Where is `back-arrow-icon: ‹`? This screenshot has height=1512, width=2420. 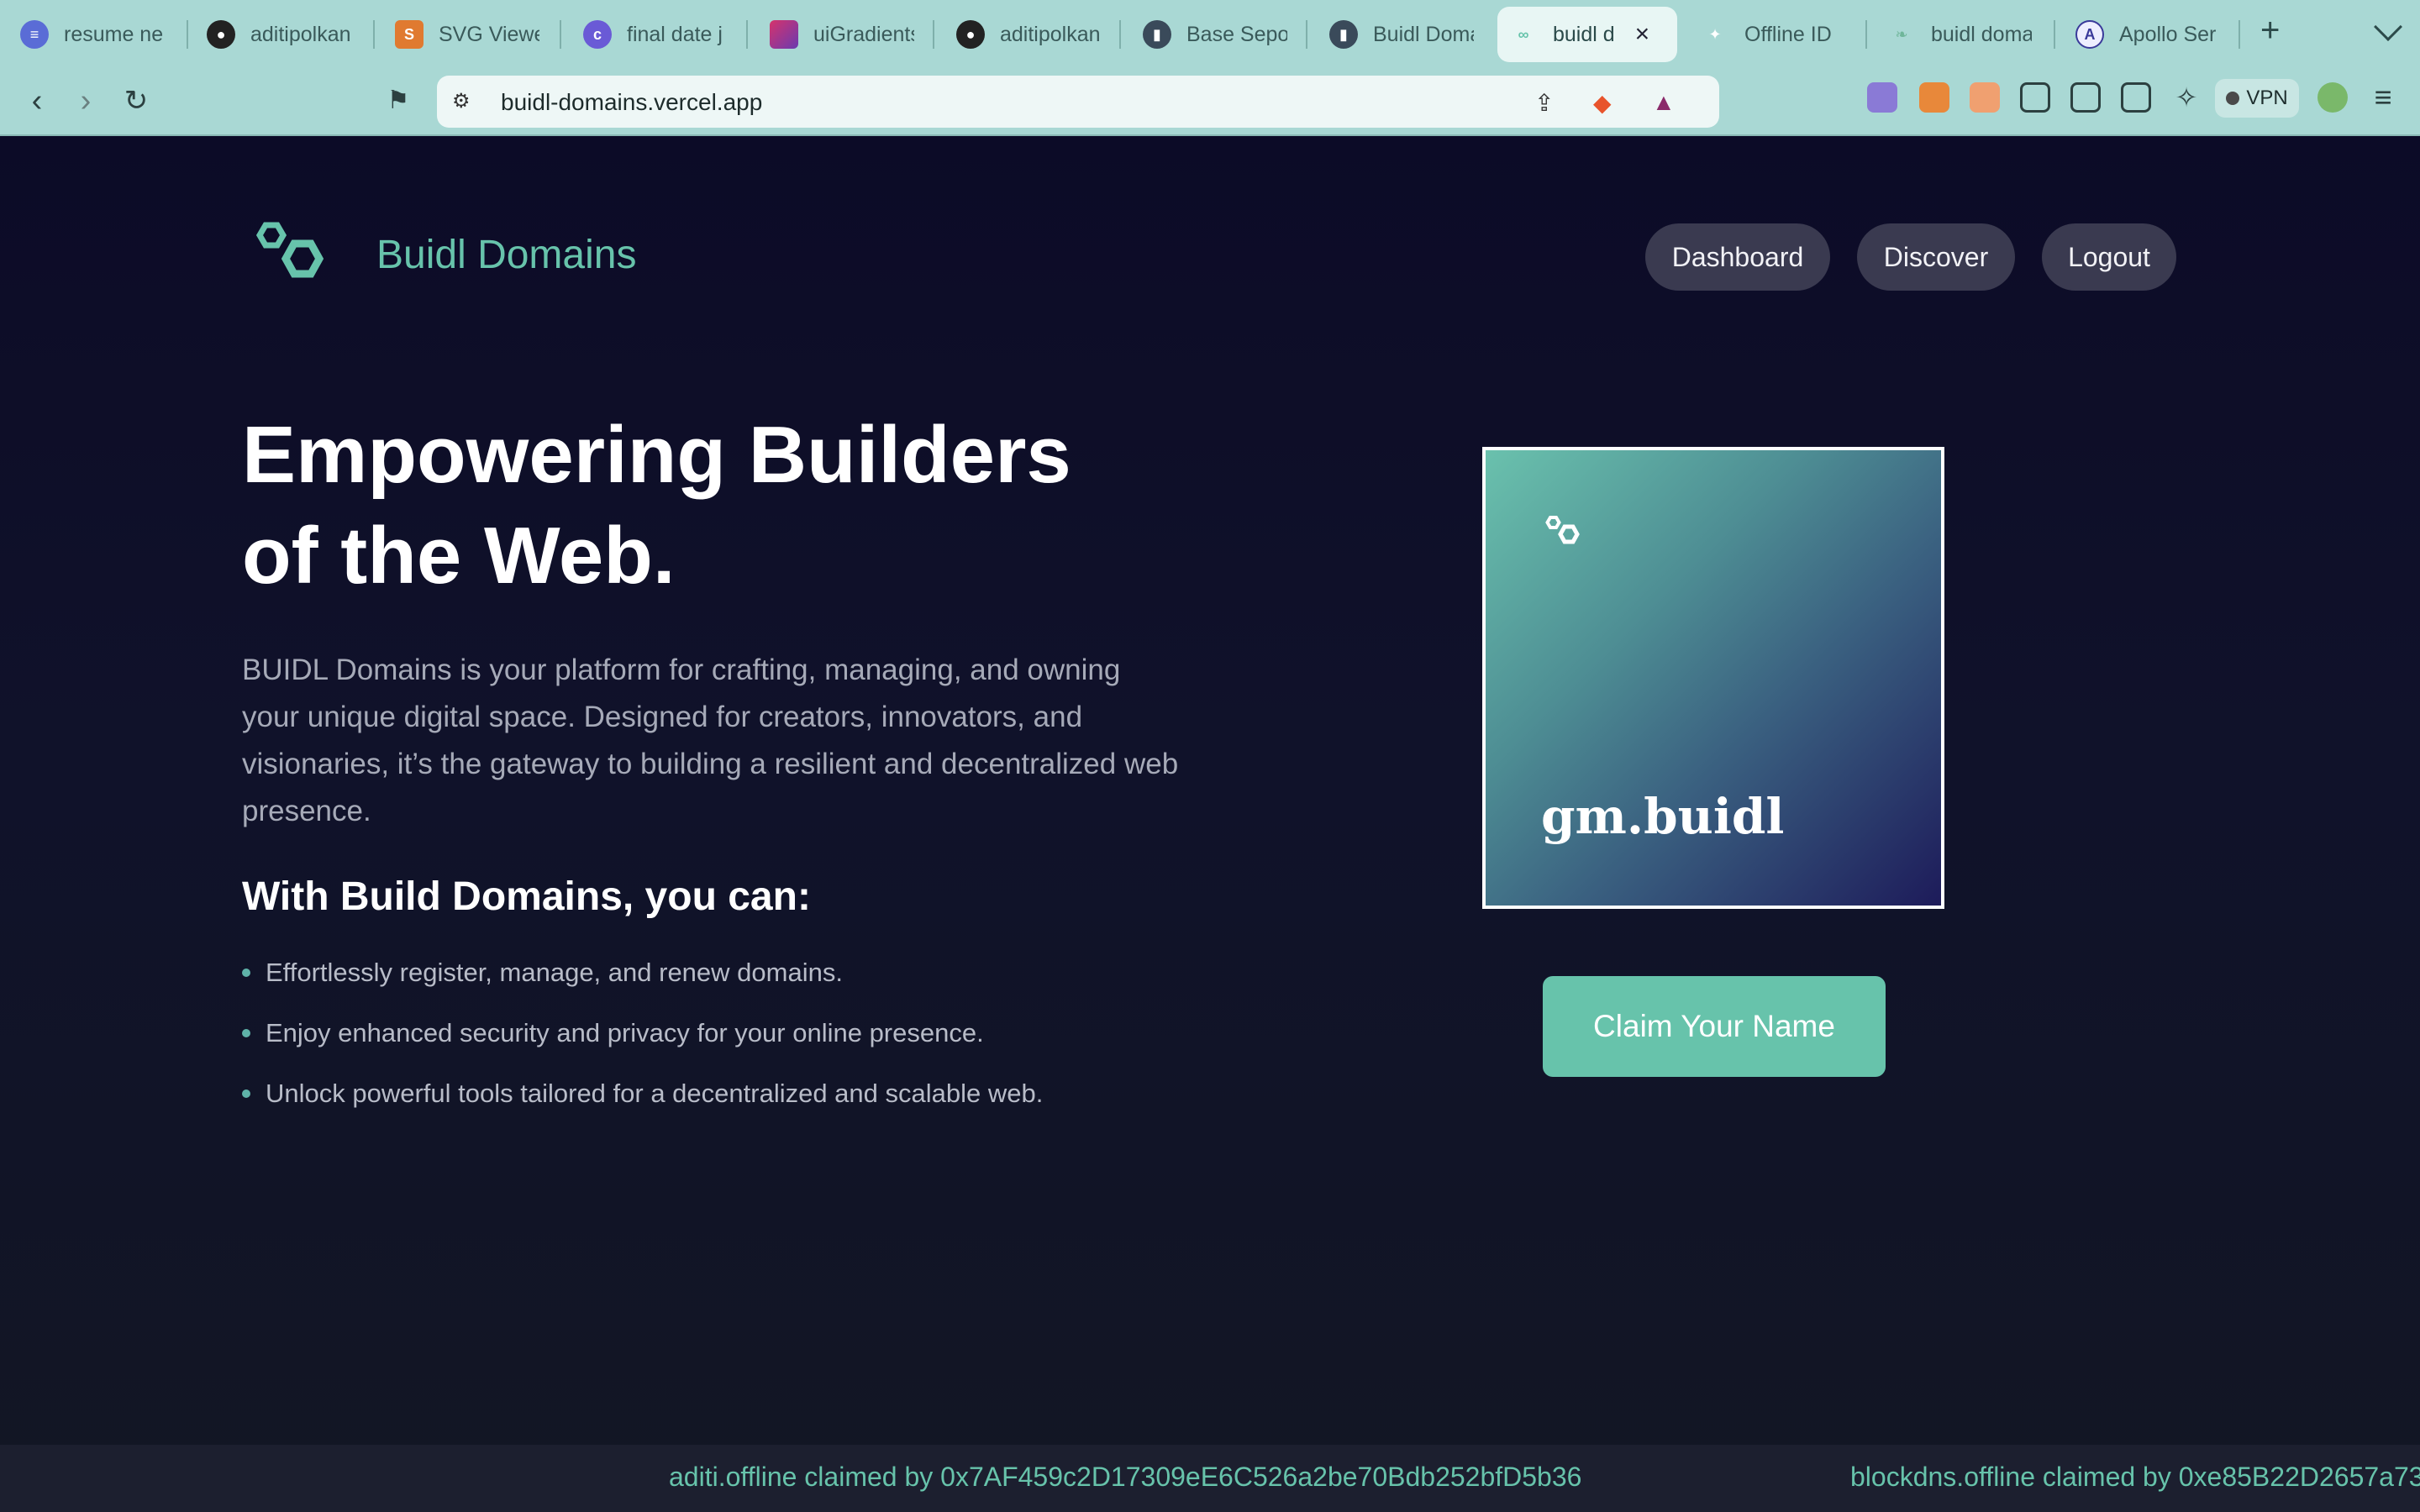
back-arrow-icon: ‹ is located at coordinates (37, 101).